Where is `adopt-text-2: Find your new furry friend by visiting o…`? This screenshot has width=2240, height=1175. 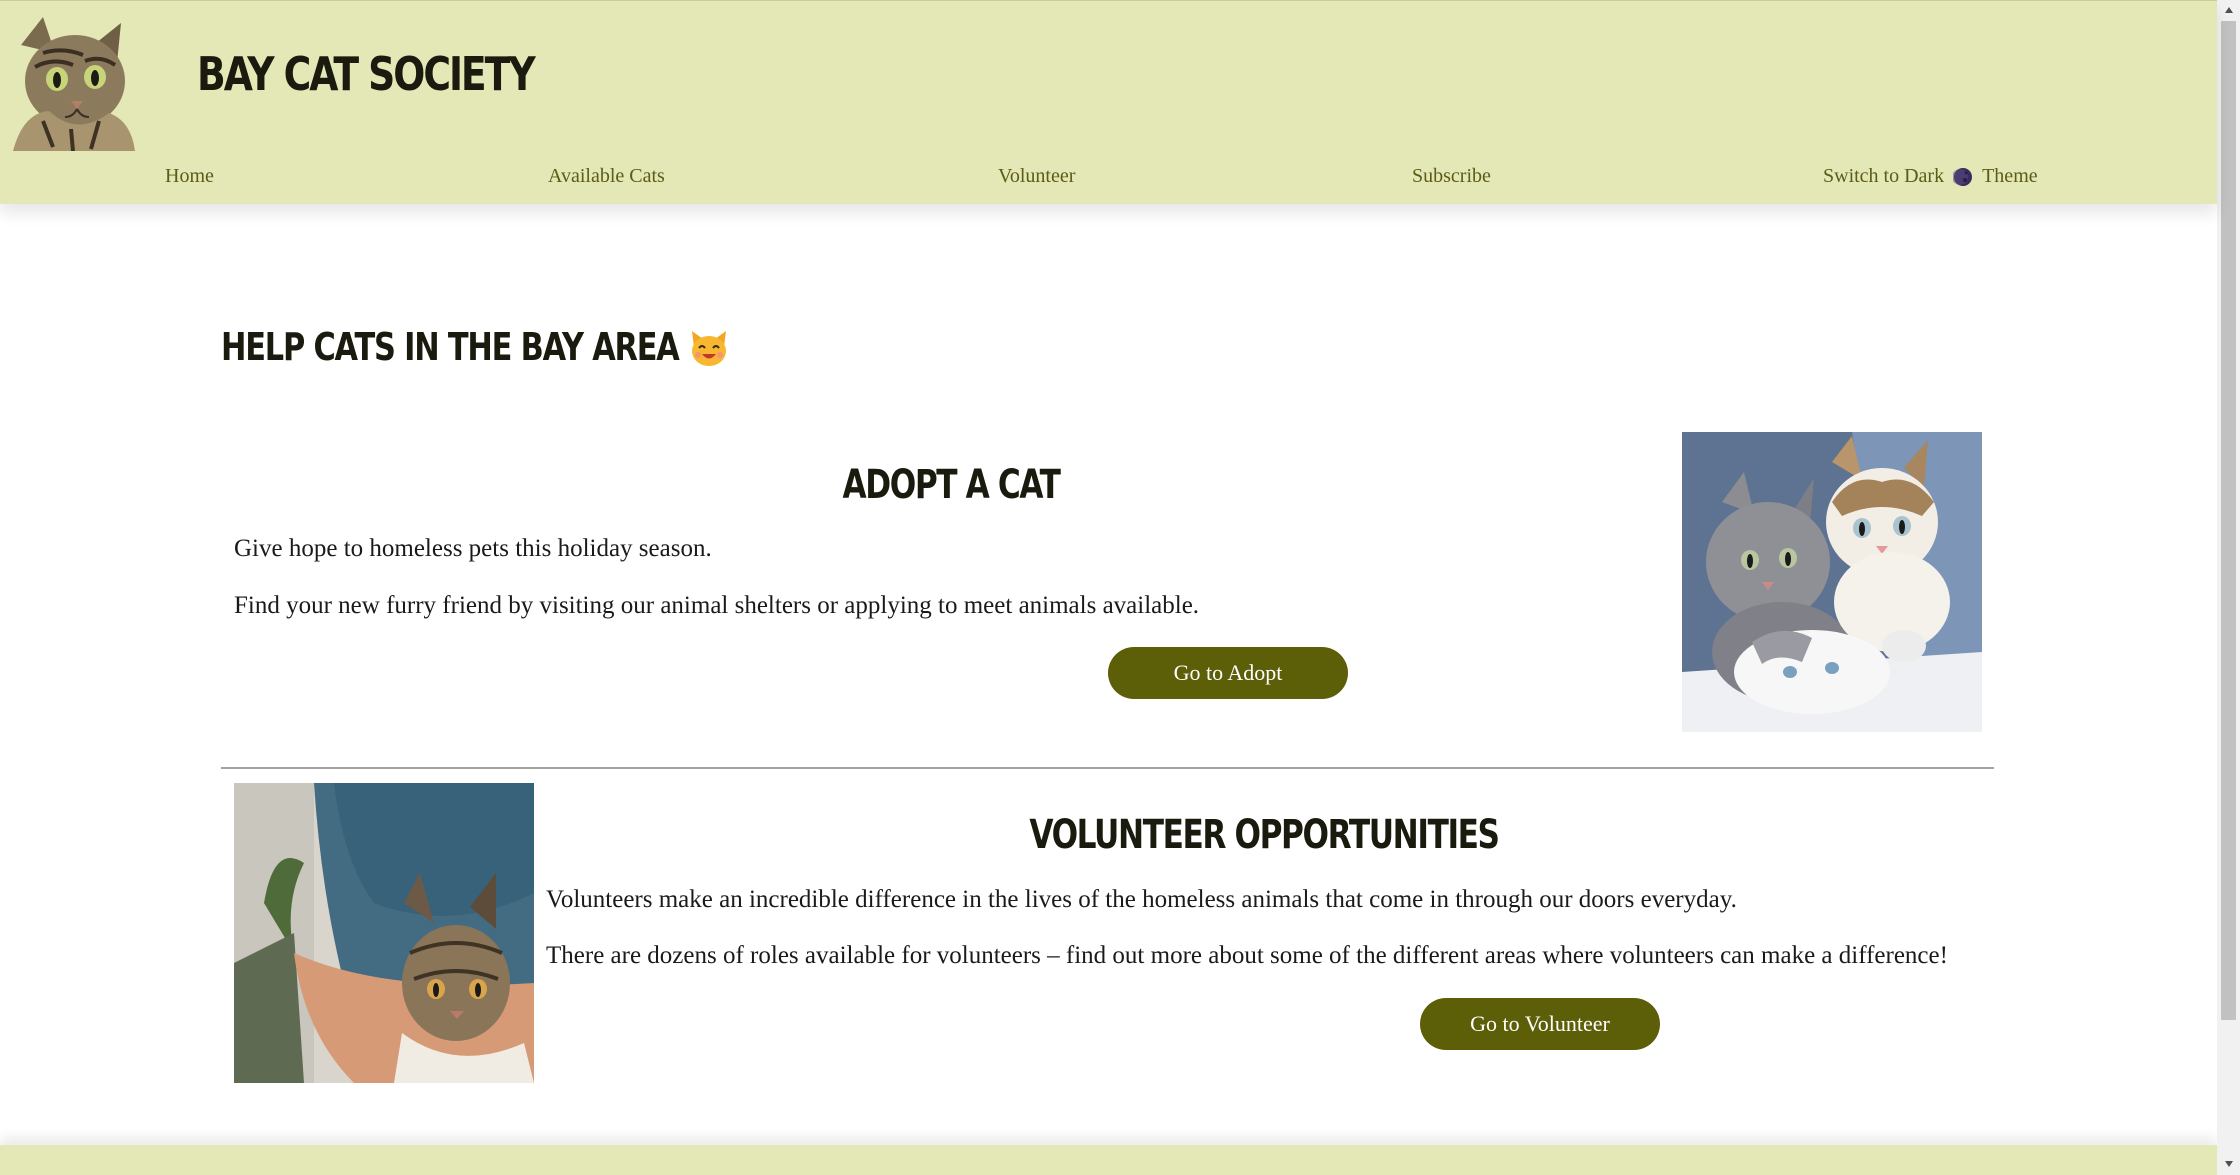
adopt-text-2: Find your new furry friend by visiting o… is located at coordinates (717, 605).